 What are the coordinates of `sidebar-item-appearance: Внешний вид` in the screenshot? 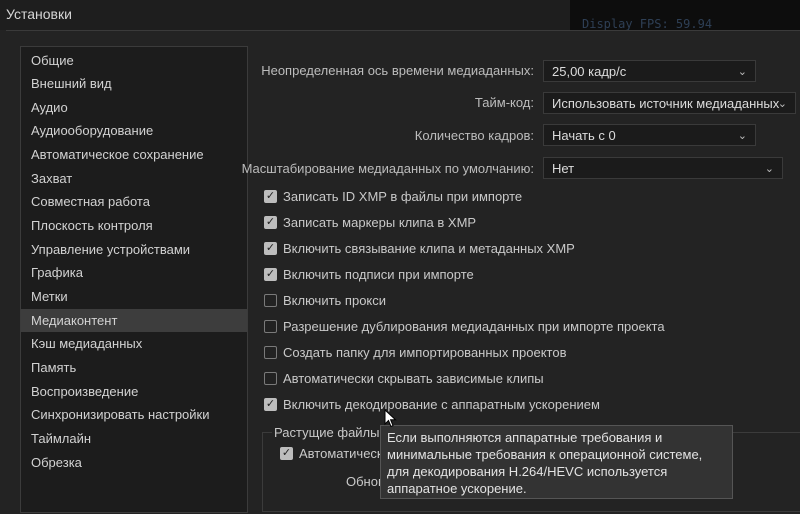 It's located at (134, 83).